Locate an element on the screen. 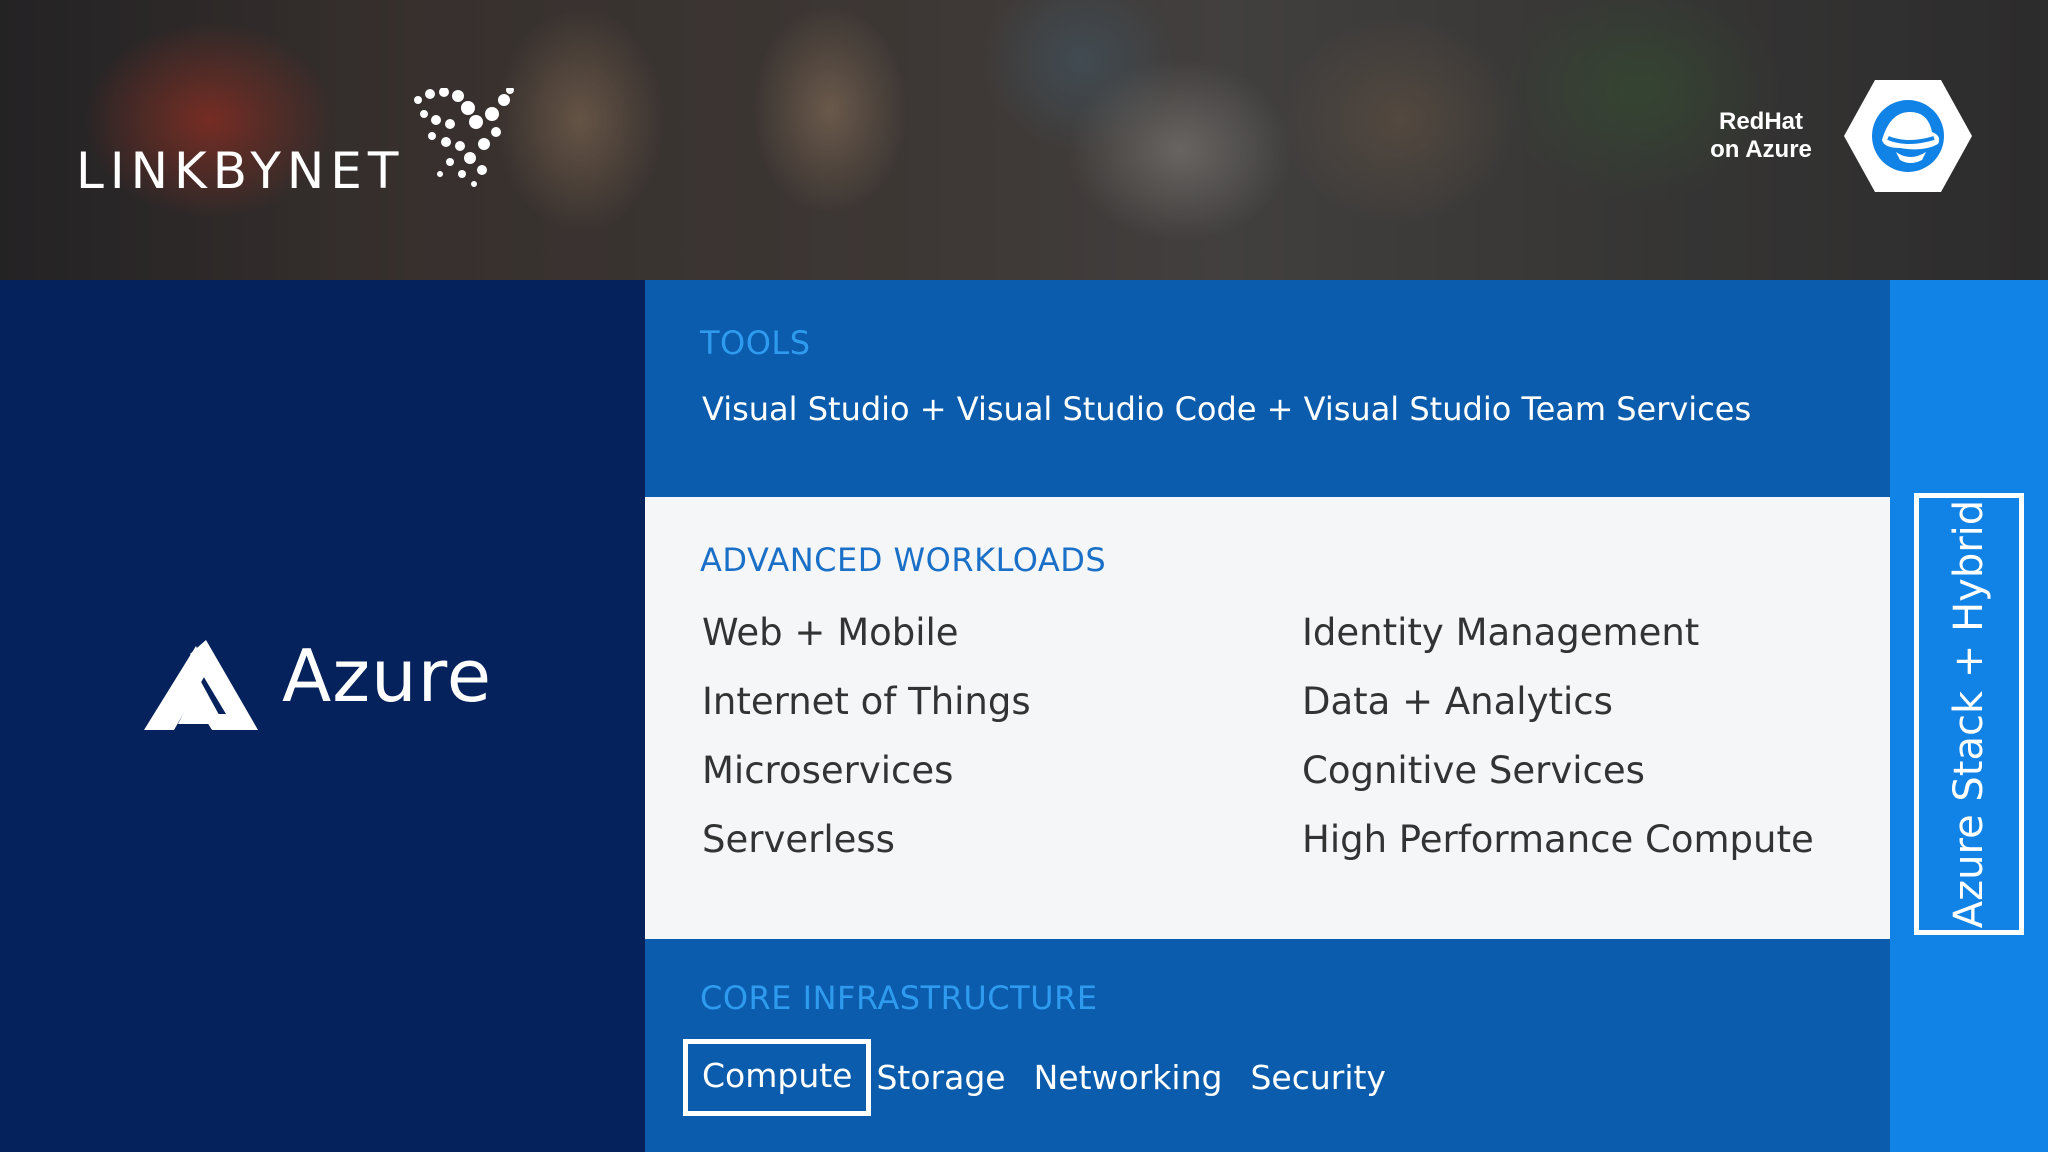  redhat-label-line1: RedHat is located at coordinates (1760, 121).